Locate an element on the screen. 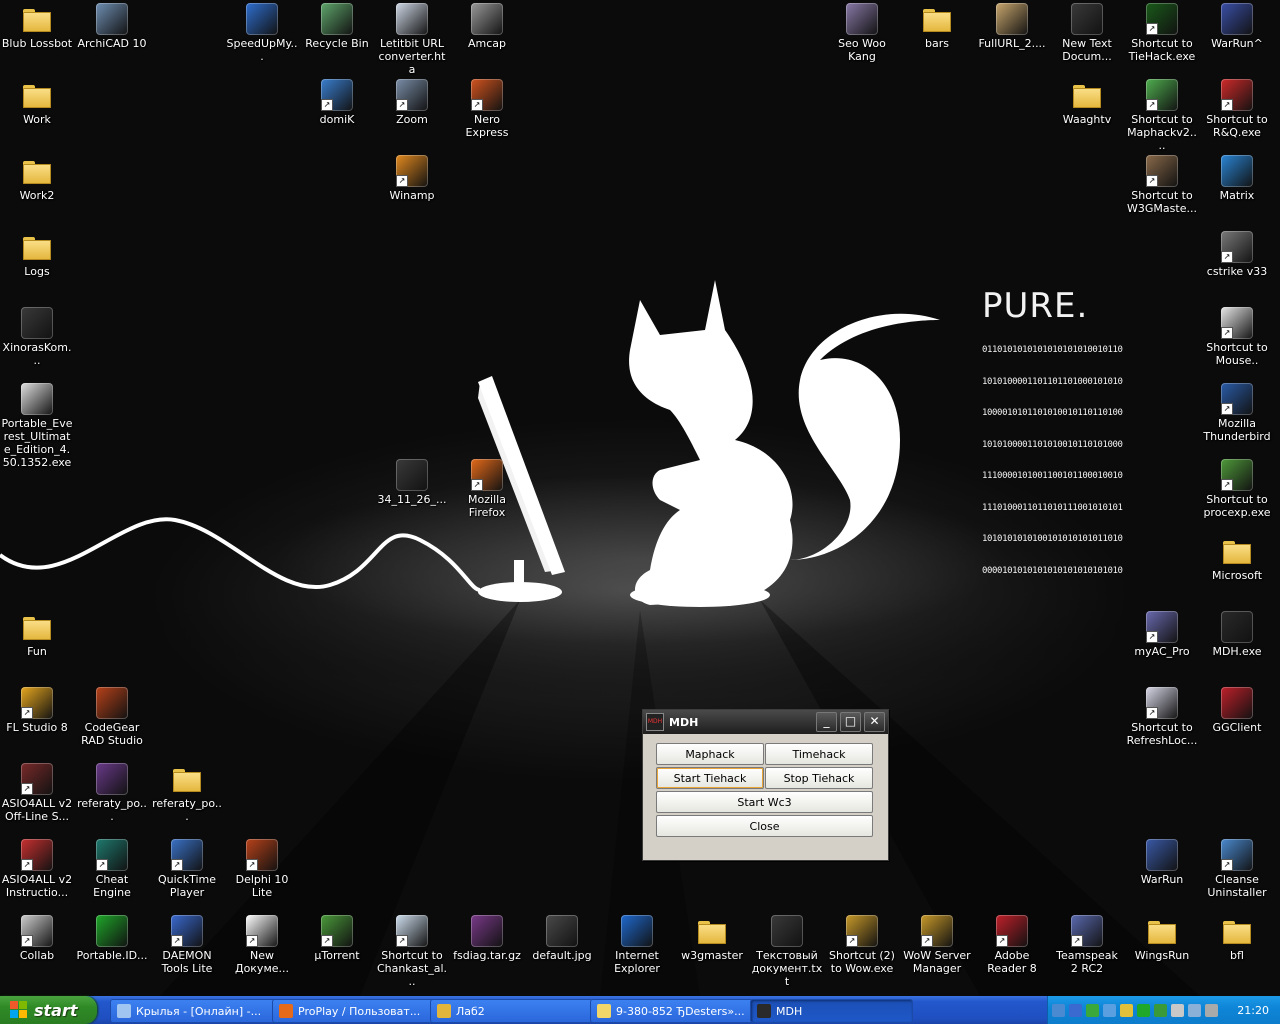 The image size is (1280, 1024). close-window-button: ✕ is located at coordinates (874, 722).